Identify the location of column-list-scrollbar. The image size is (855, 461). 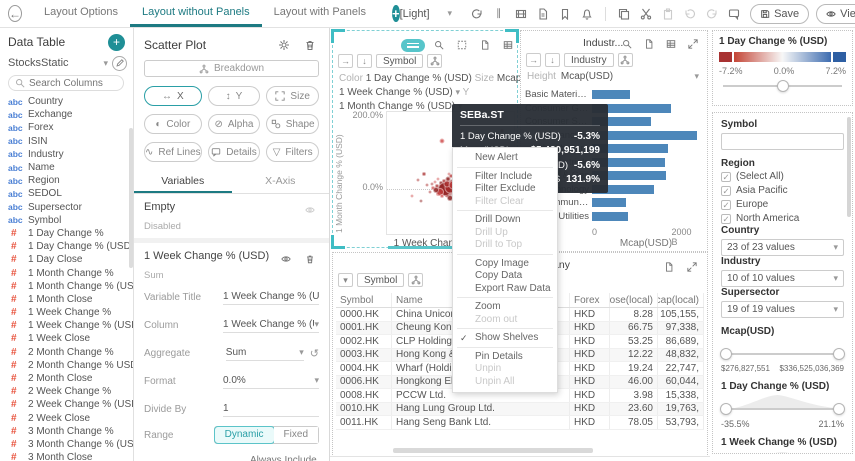
(131, 198).